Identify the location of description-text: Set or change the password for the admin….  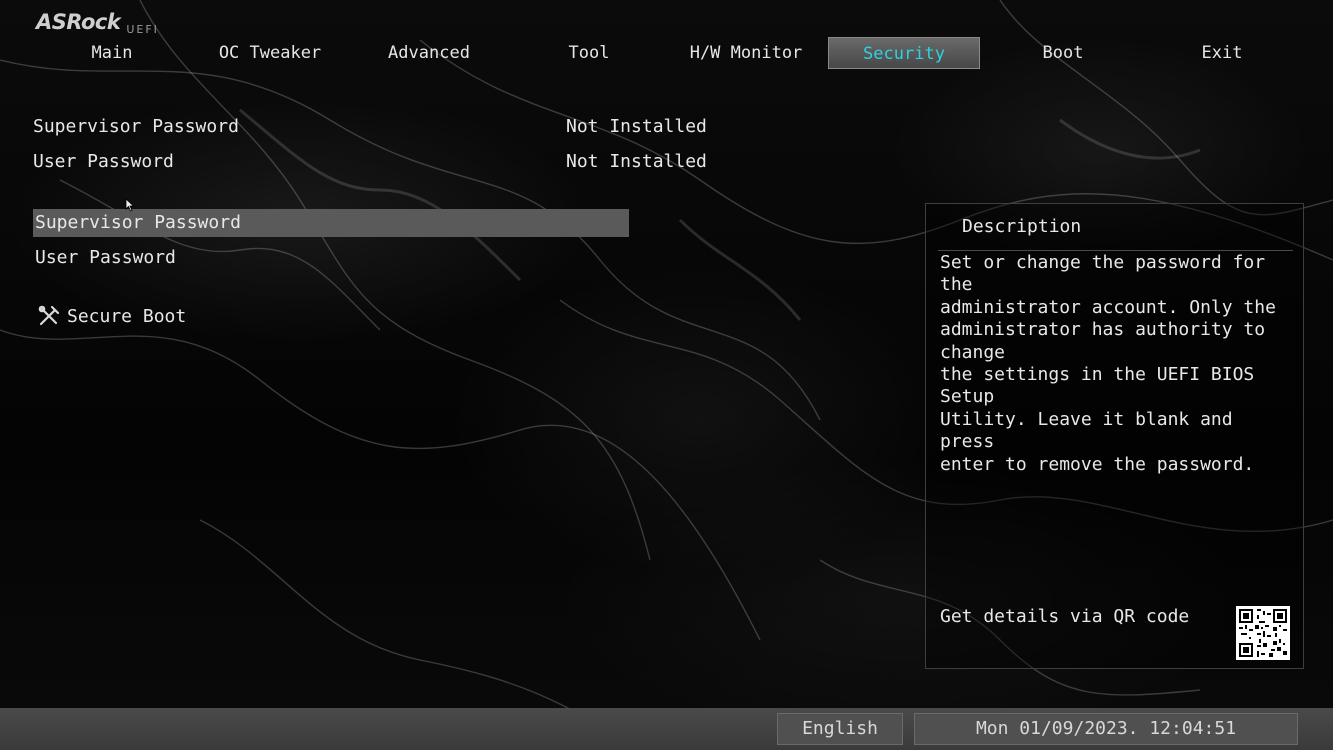
(1108, 363).